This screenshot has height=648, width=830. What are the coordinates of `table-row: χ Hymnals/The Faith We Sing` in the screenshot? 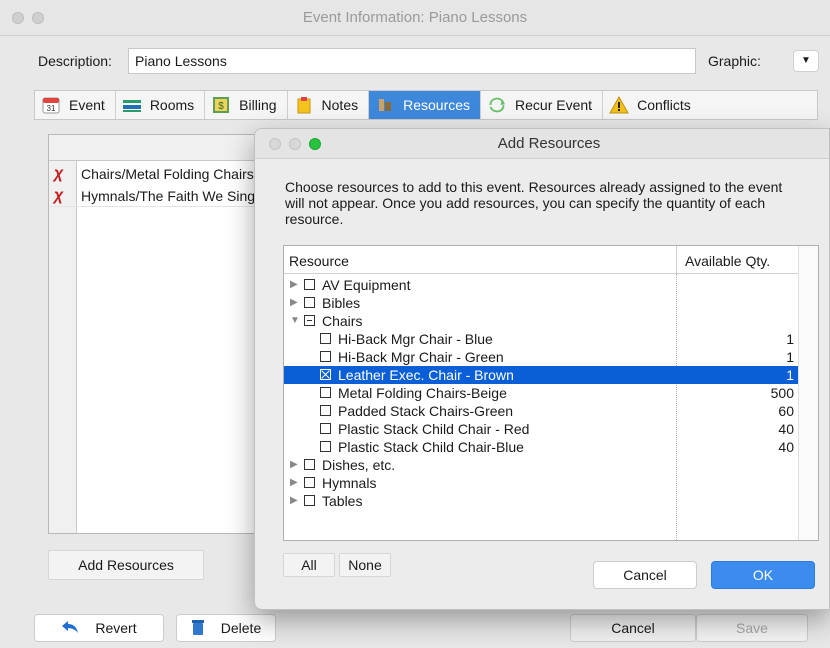 It's located at (154, 196).